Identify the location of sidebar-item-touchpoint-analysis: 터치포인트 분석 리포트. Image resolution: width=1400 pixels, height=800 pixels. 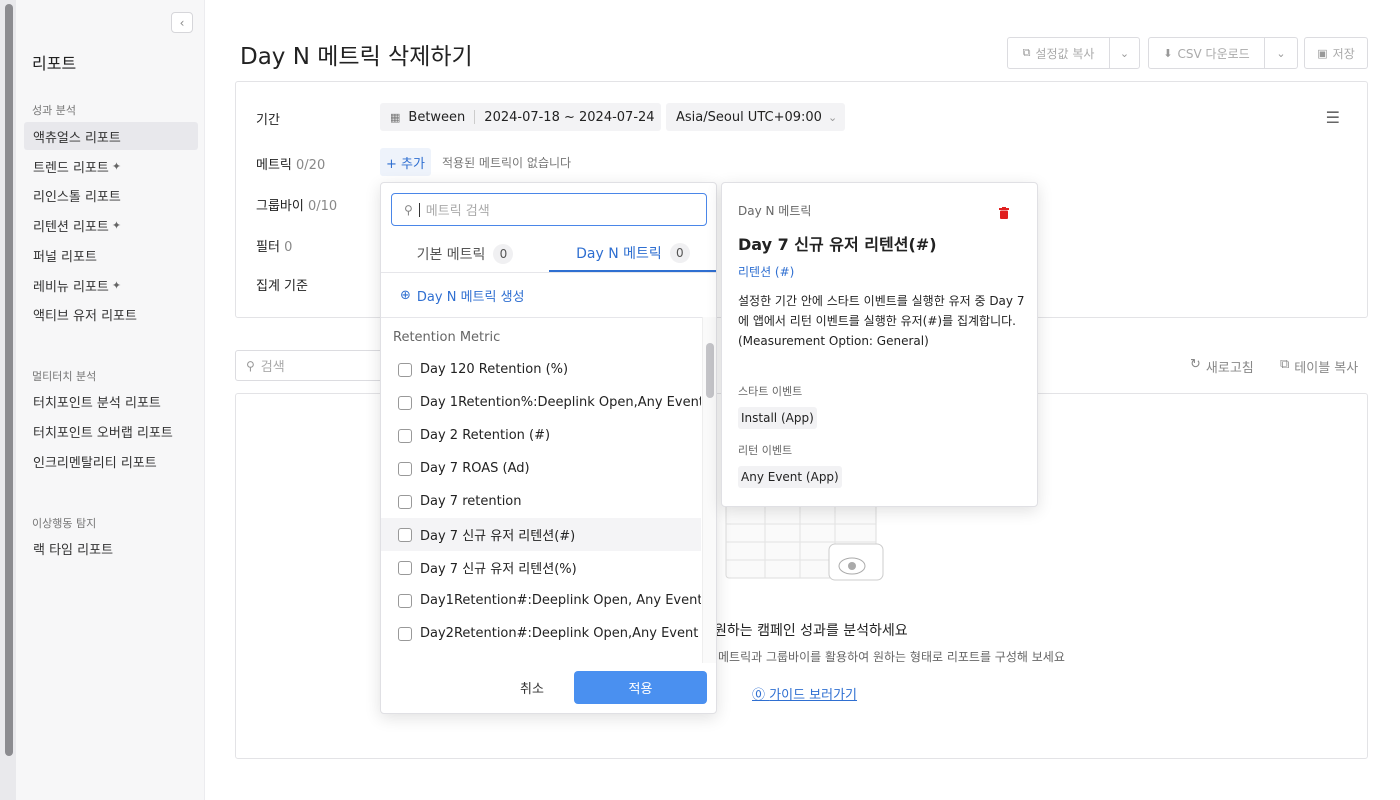
(111, 401).